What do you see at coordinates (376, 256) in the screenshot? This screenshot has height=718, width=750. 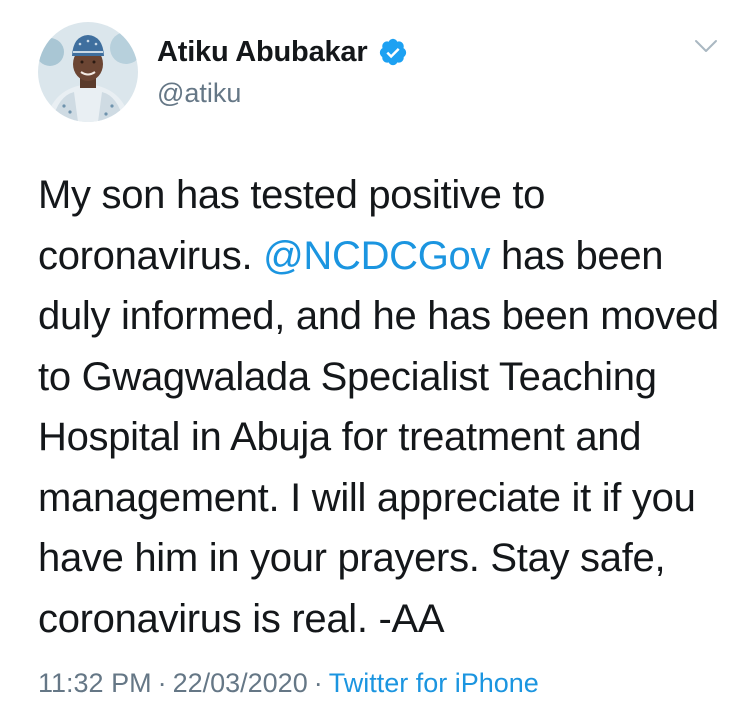 I see `mention-link: @NCDCGov` at bounding box center [376, 256].